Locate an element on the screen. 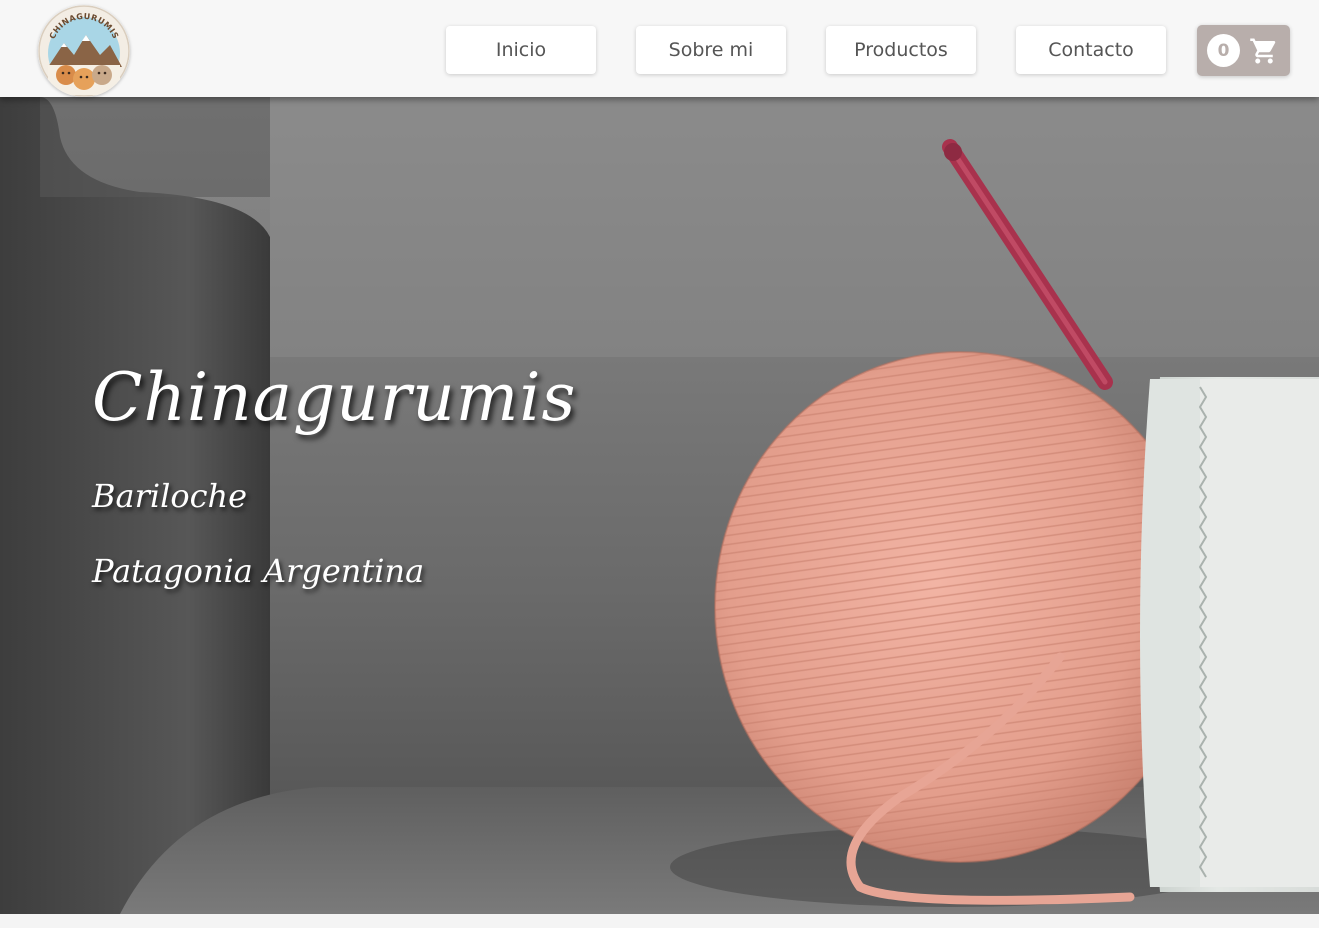 The width and height of the screenshot is (1319, 928). nav-contacto-button: Contacto is located at coordinates (1091, 50).